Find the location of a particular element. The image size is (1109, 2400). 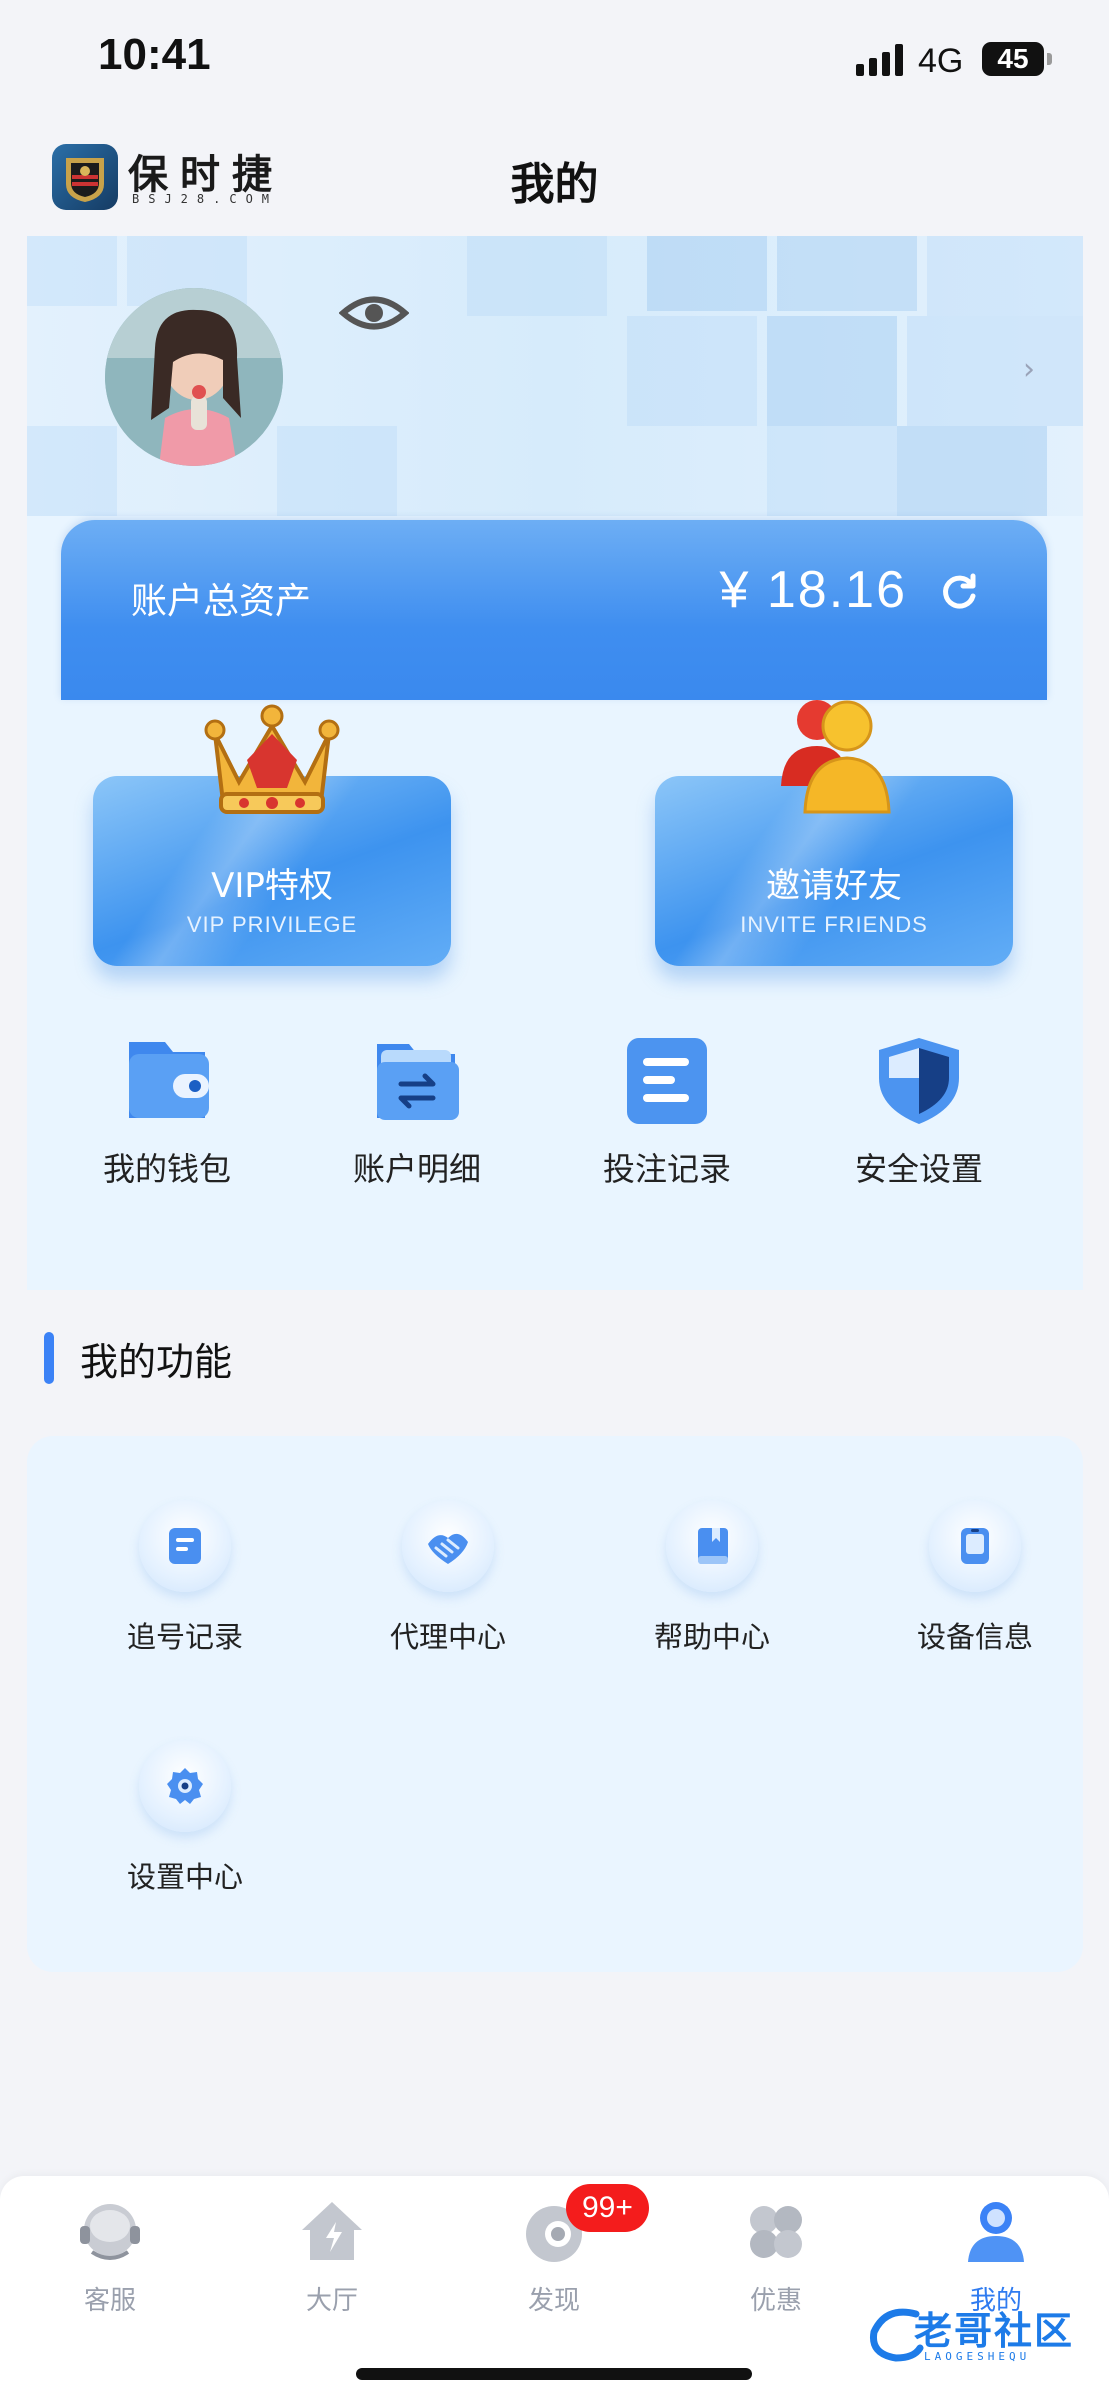

section-accent-bar is located at coordinates (49, 1358).